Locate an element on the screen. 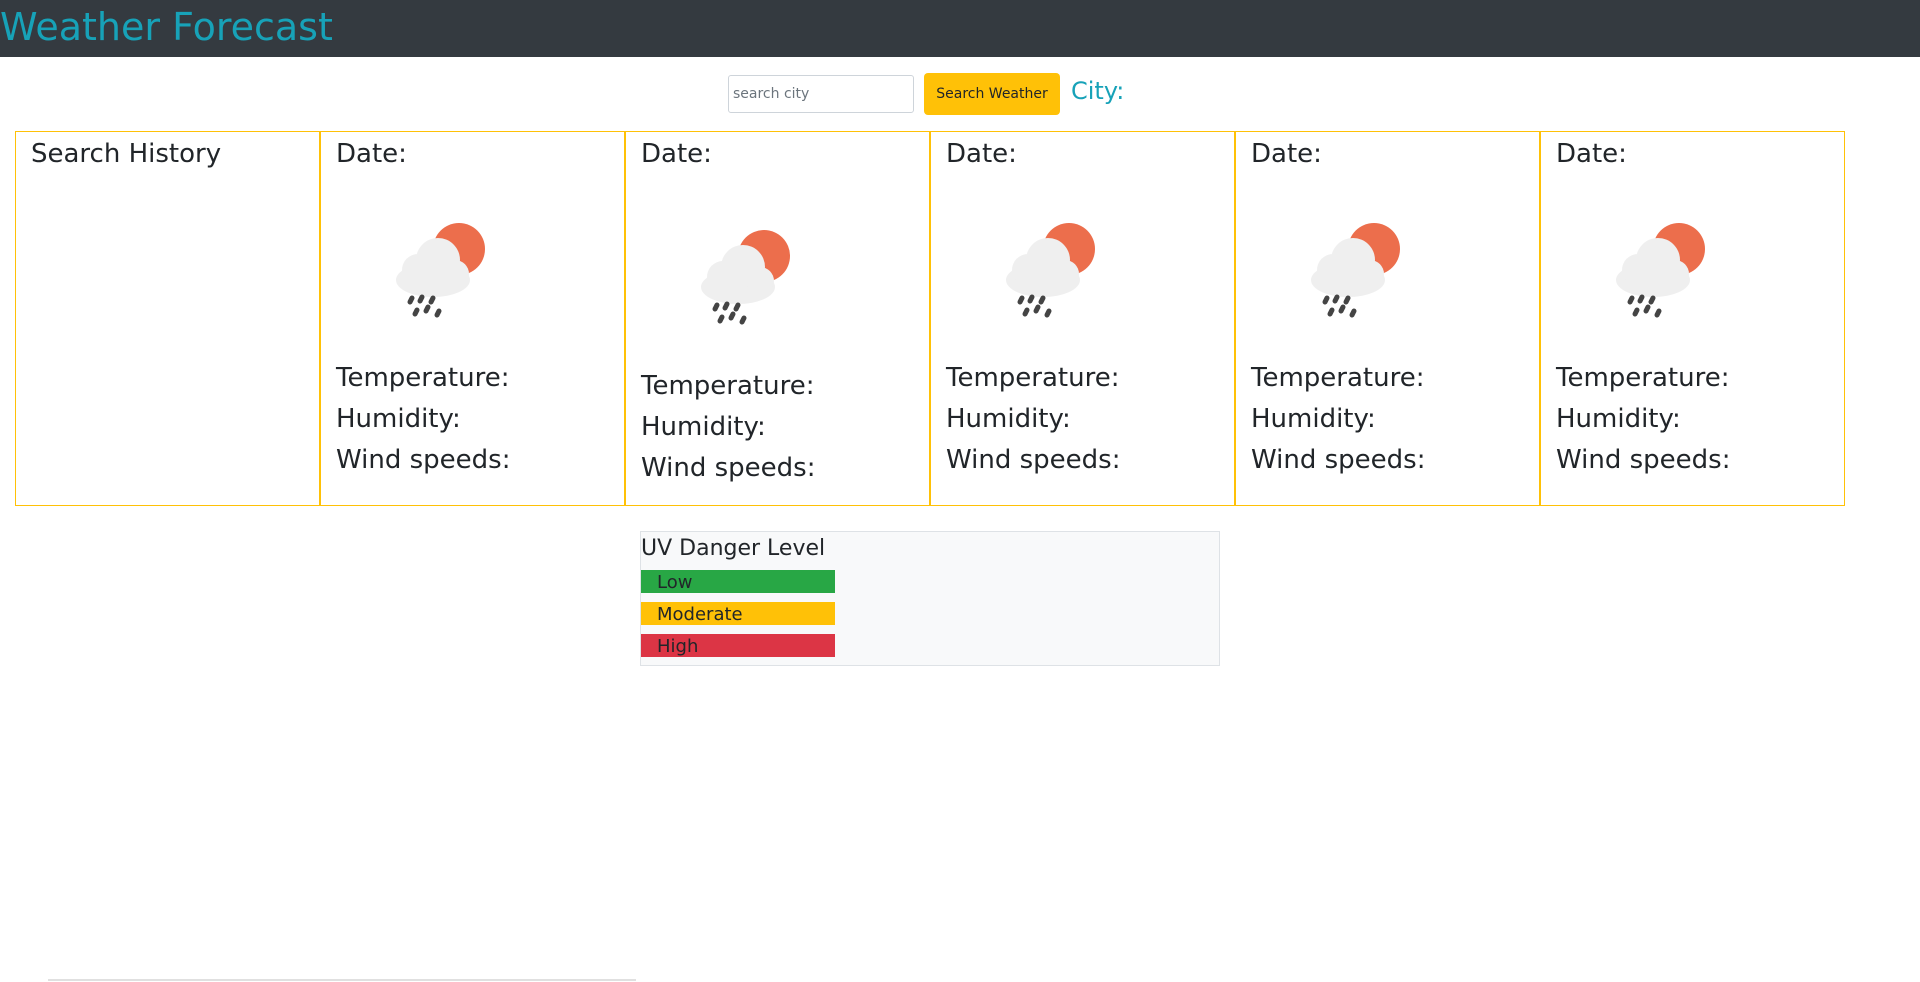 This screenshot has width=1920, height=982. horizontal-scrollbar is located at coordinates (342, 980).